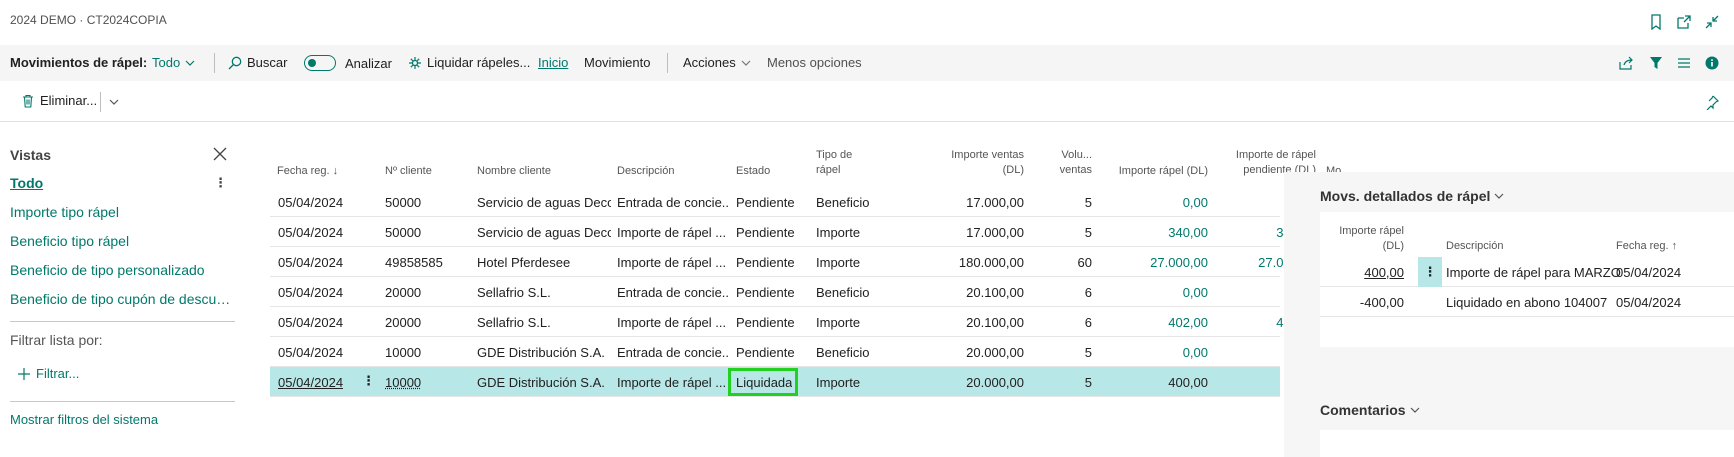 The image size is (1734, 457). Describe the element at coordinates (1626, 63) in the screenshot. I see `share-icon` at that location.